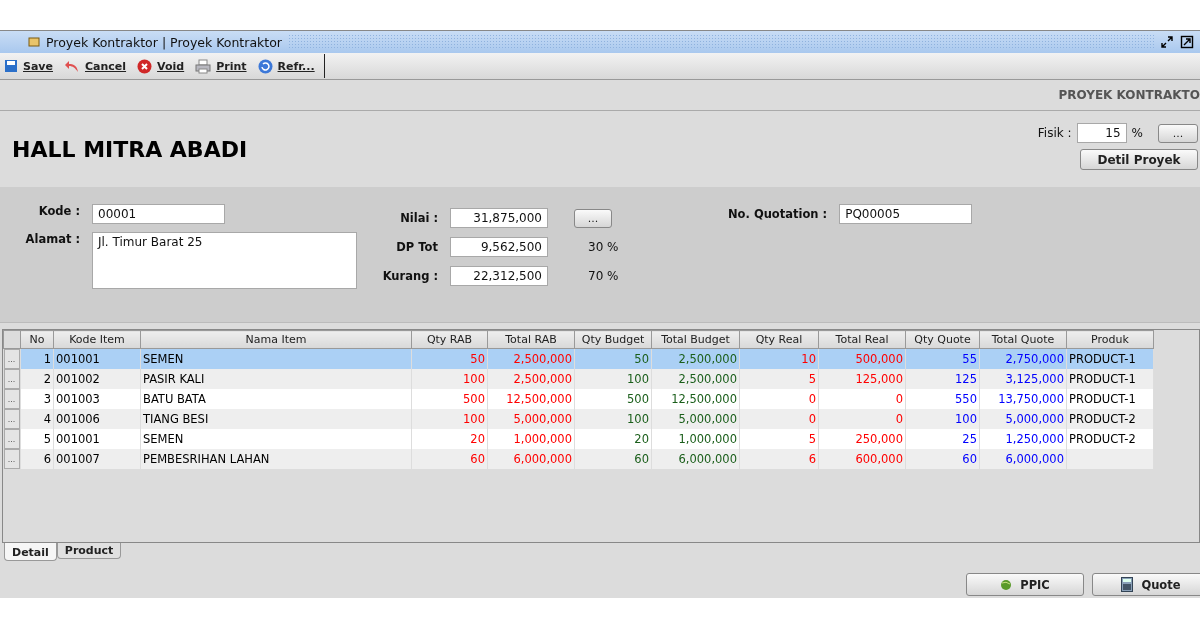  Describe the element at coordinates (1167, 42) in the screenshot. I see `restore-icon` at that location.